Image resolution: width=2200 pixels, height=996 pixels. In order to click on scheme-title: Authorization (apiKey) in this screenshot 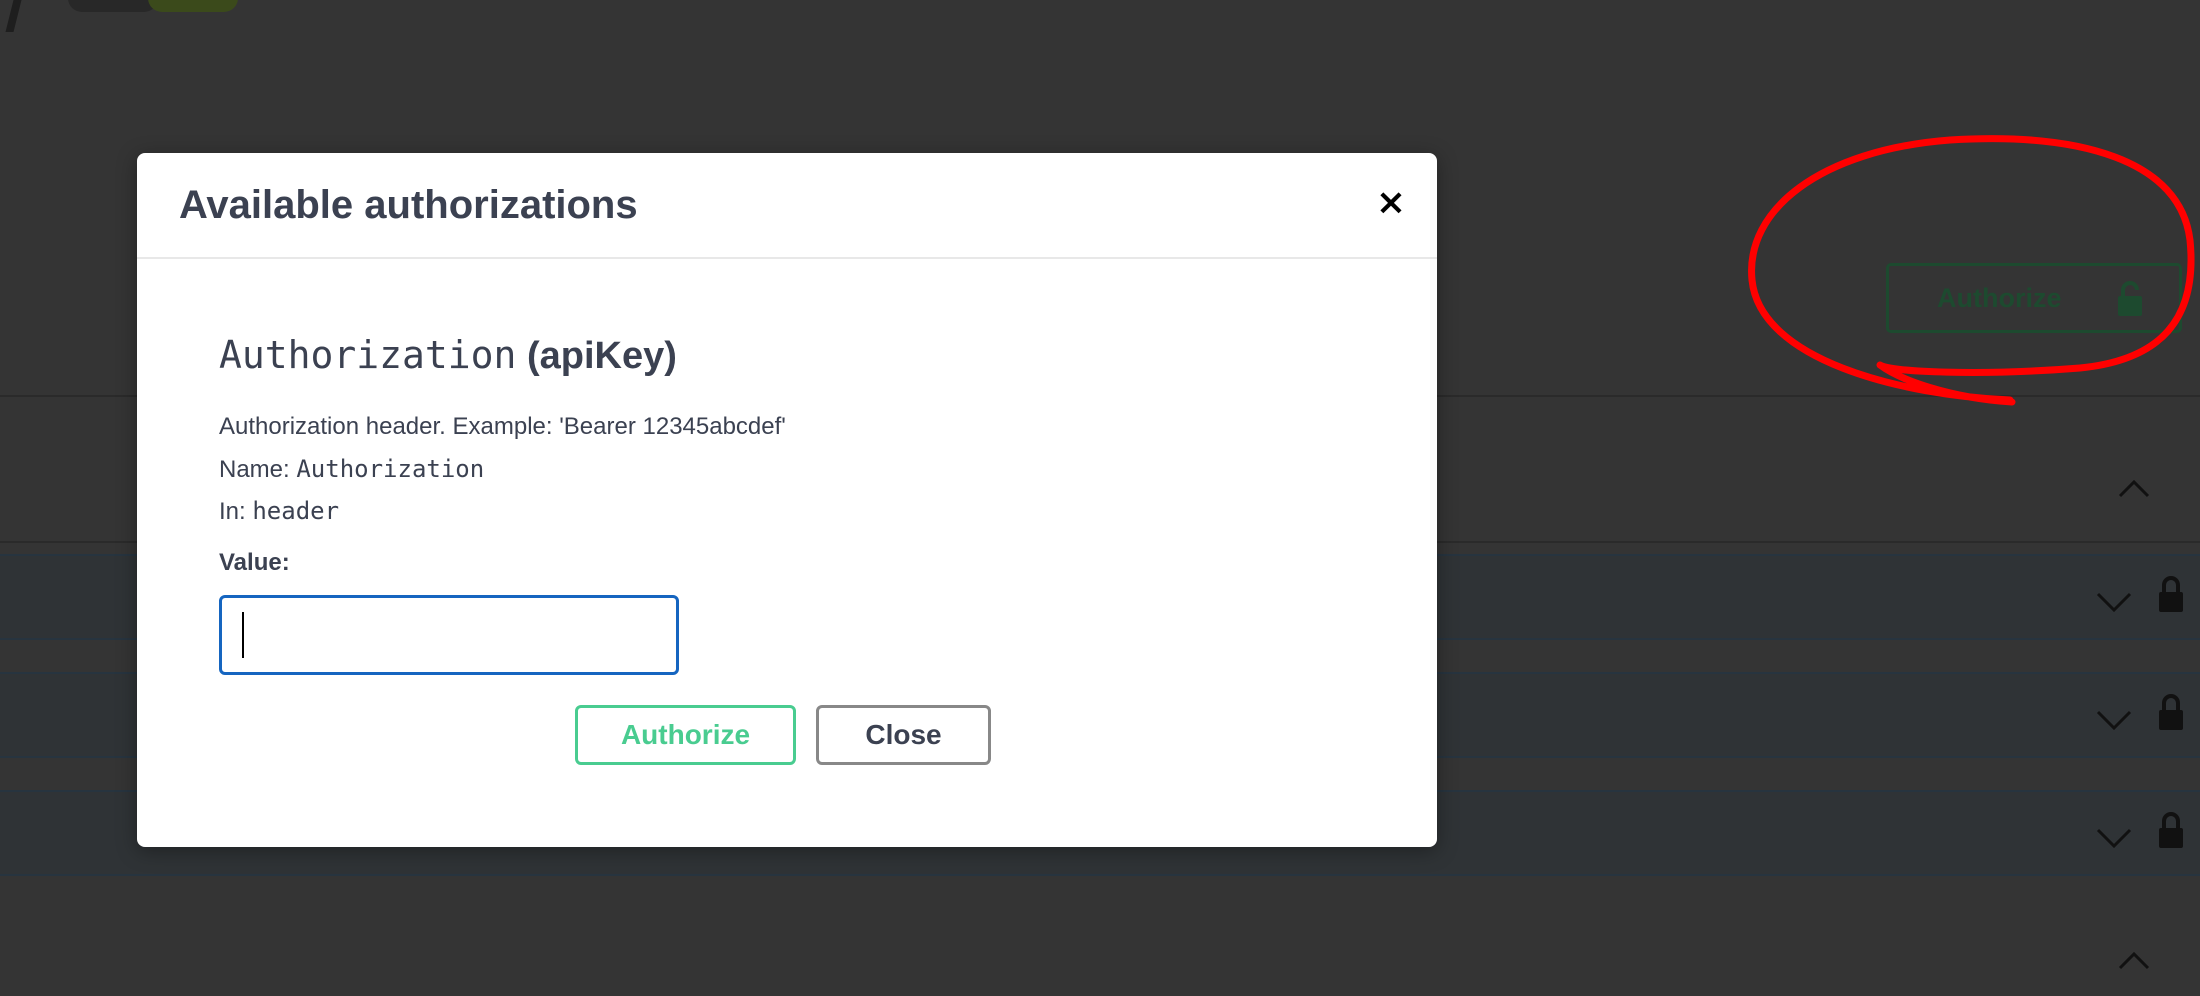, I will do `click(448, 355)`.